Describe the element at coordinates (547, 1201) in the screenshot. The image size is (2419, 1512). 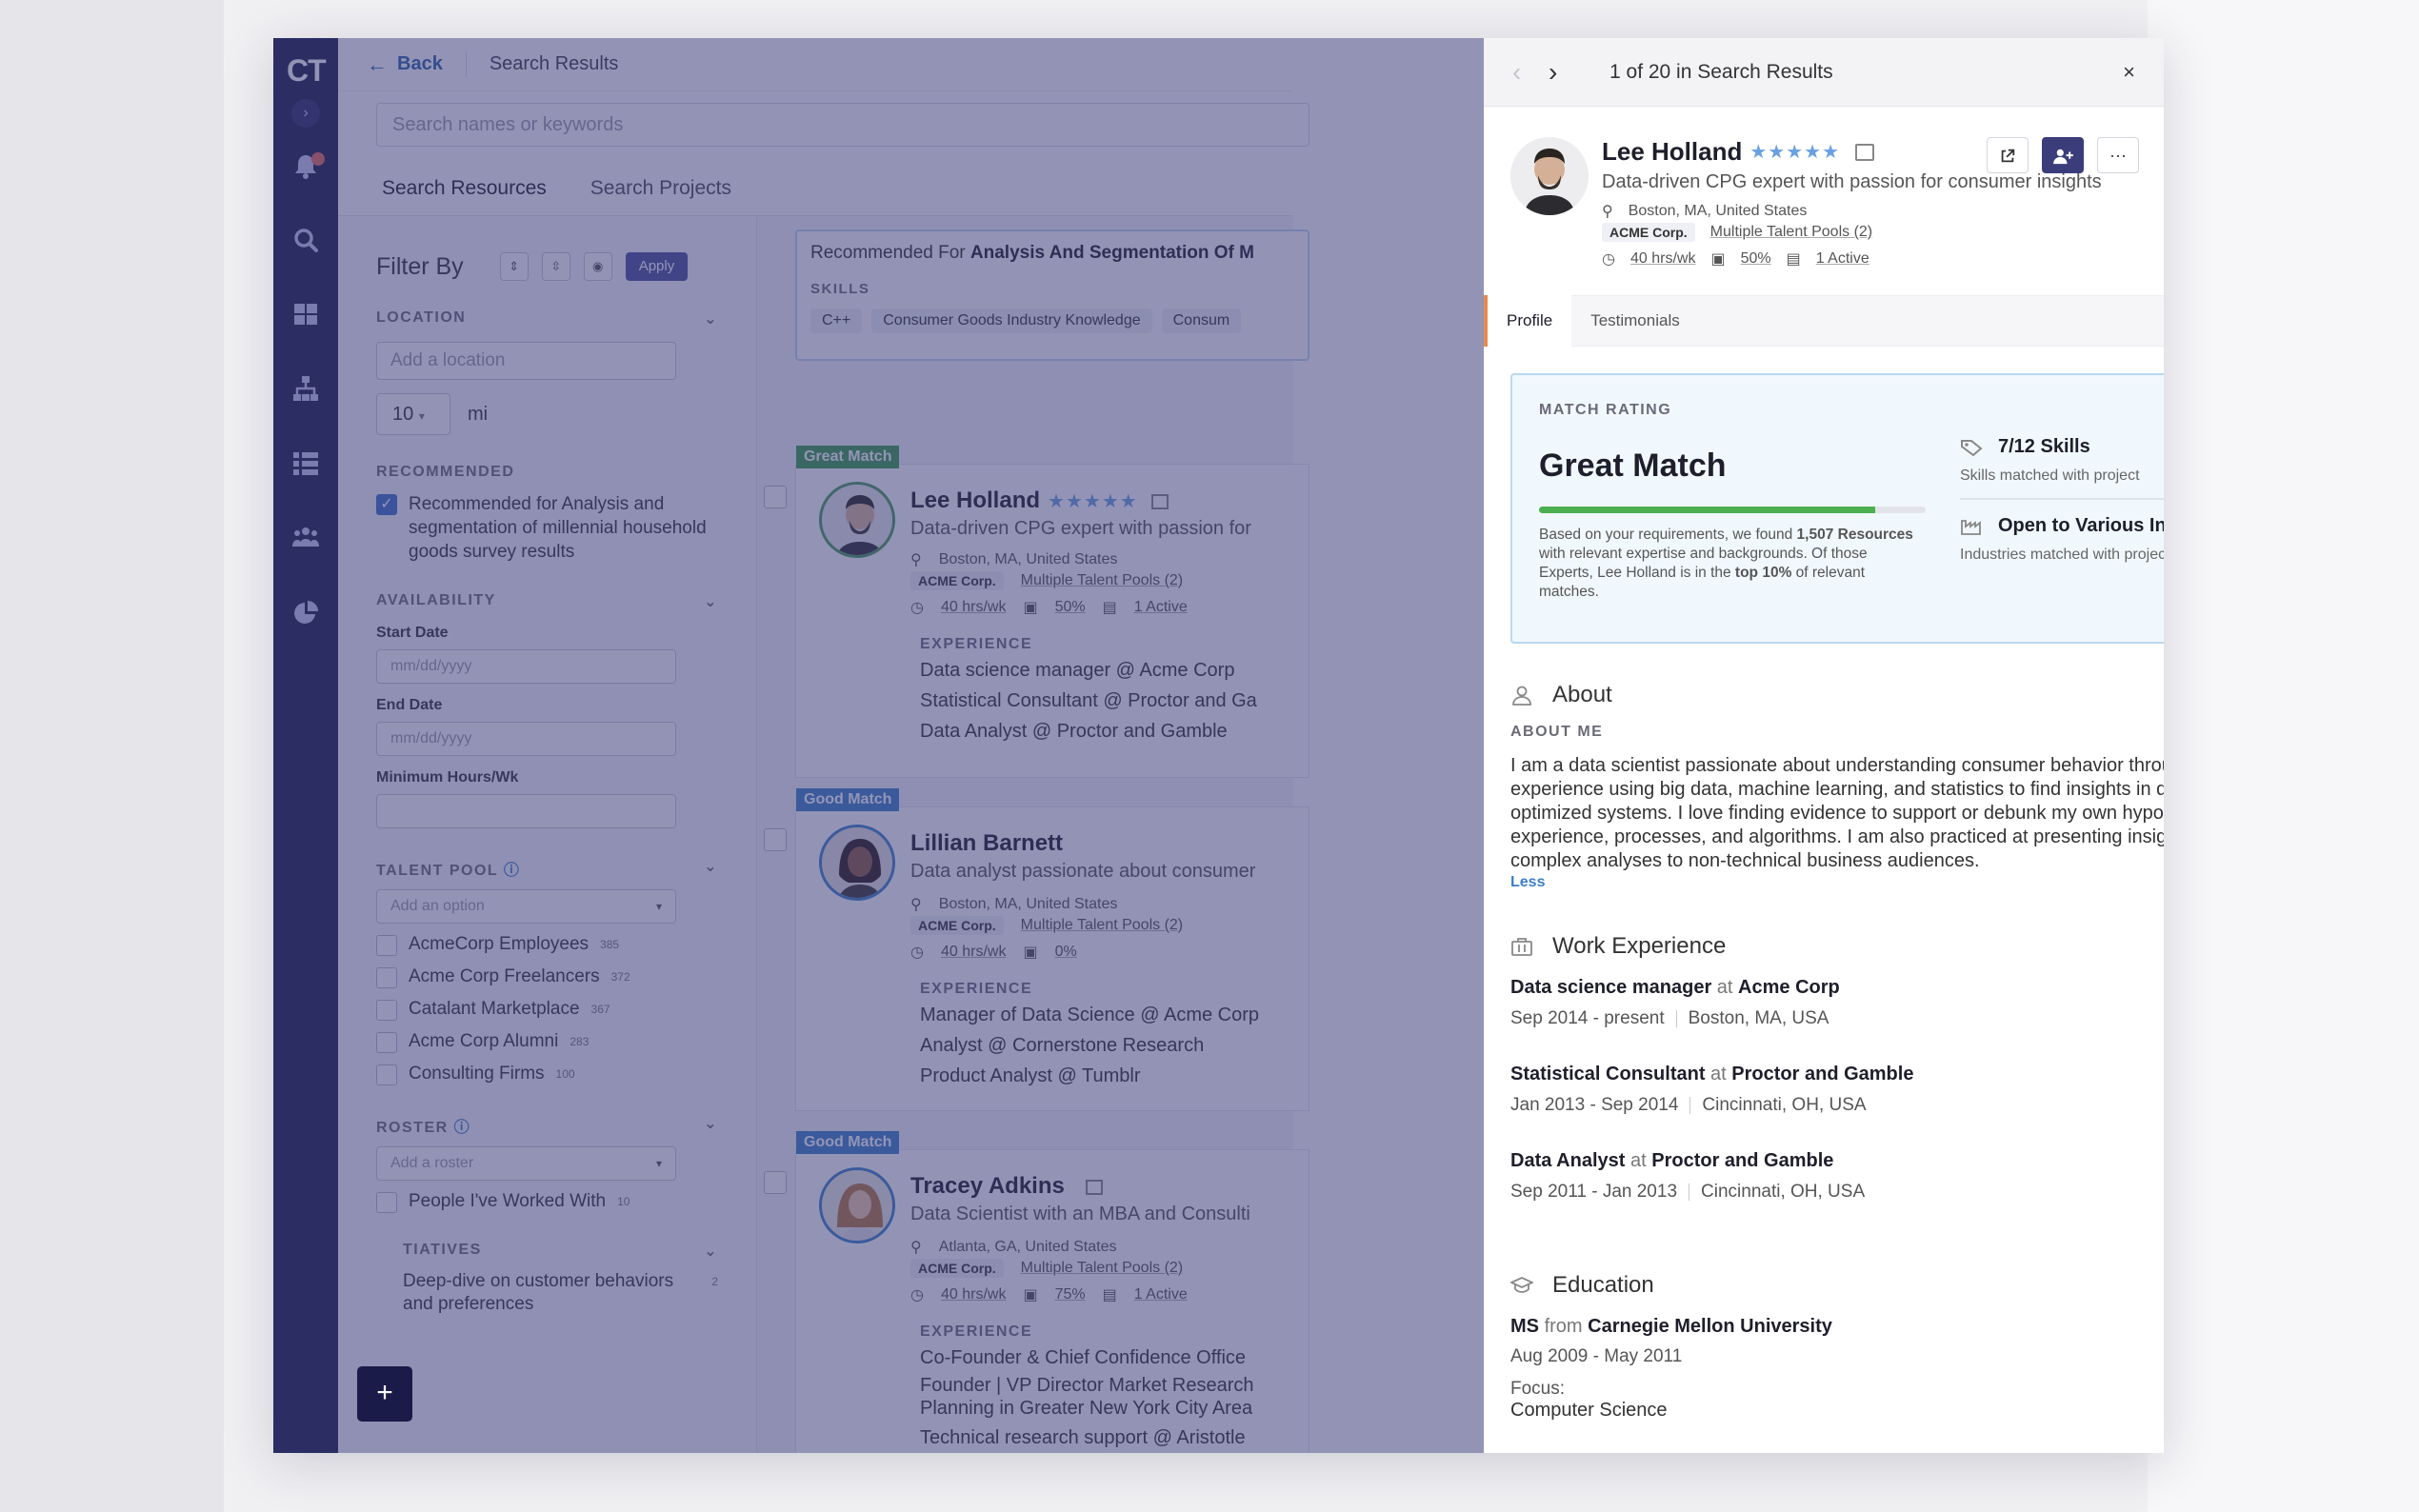
I see `roster-option: People I've Worked With 10` at that location.